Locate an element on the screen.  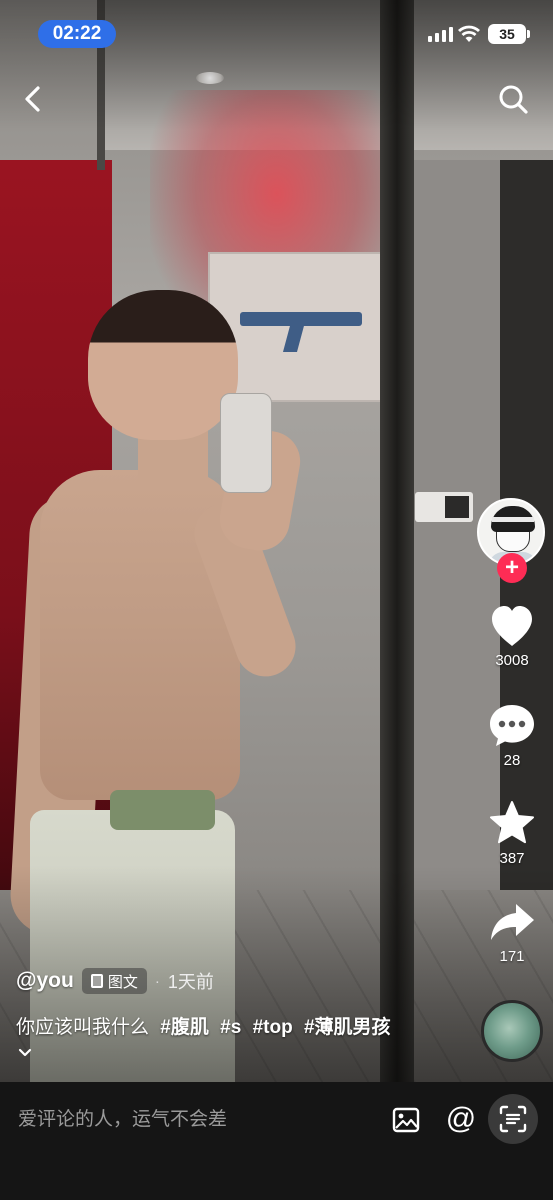
chevron-left-icon is located at coordinates (34, 99).